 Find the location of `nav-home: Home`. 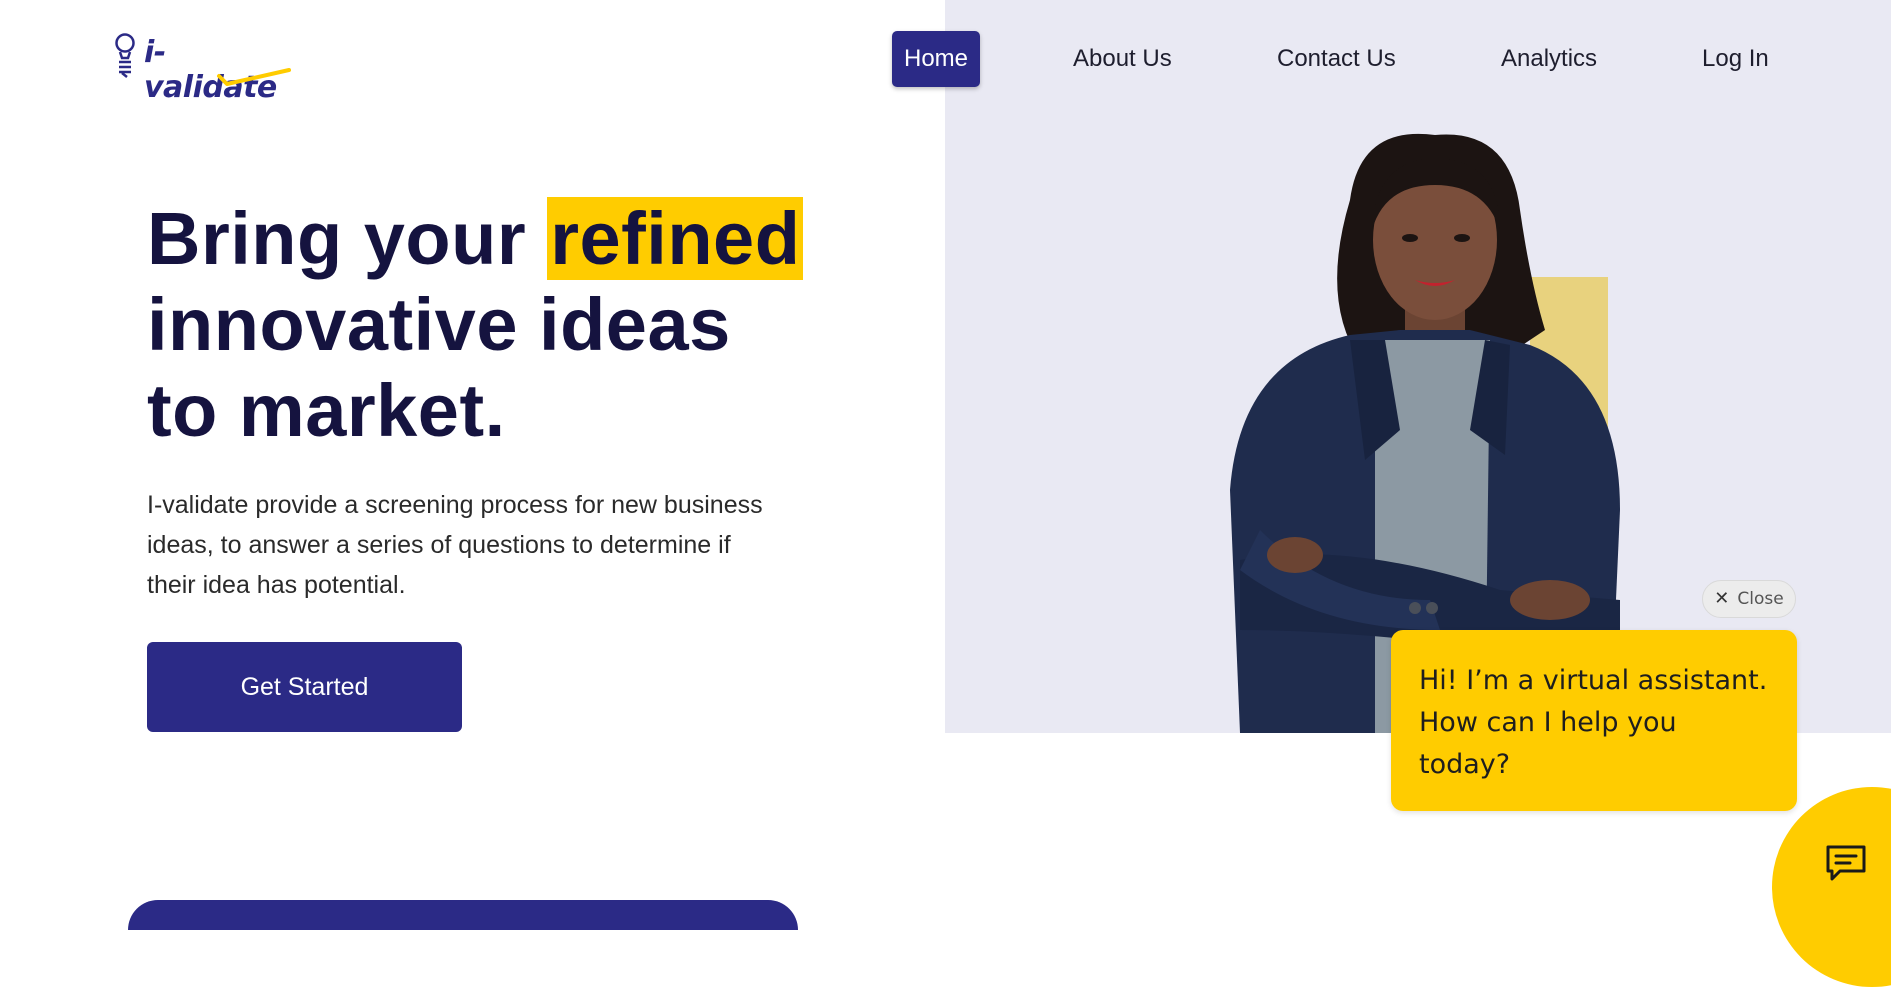

nav-home: Home is located at coordinates (936, 59).